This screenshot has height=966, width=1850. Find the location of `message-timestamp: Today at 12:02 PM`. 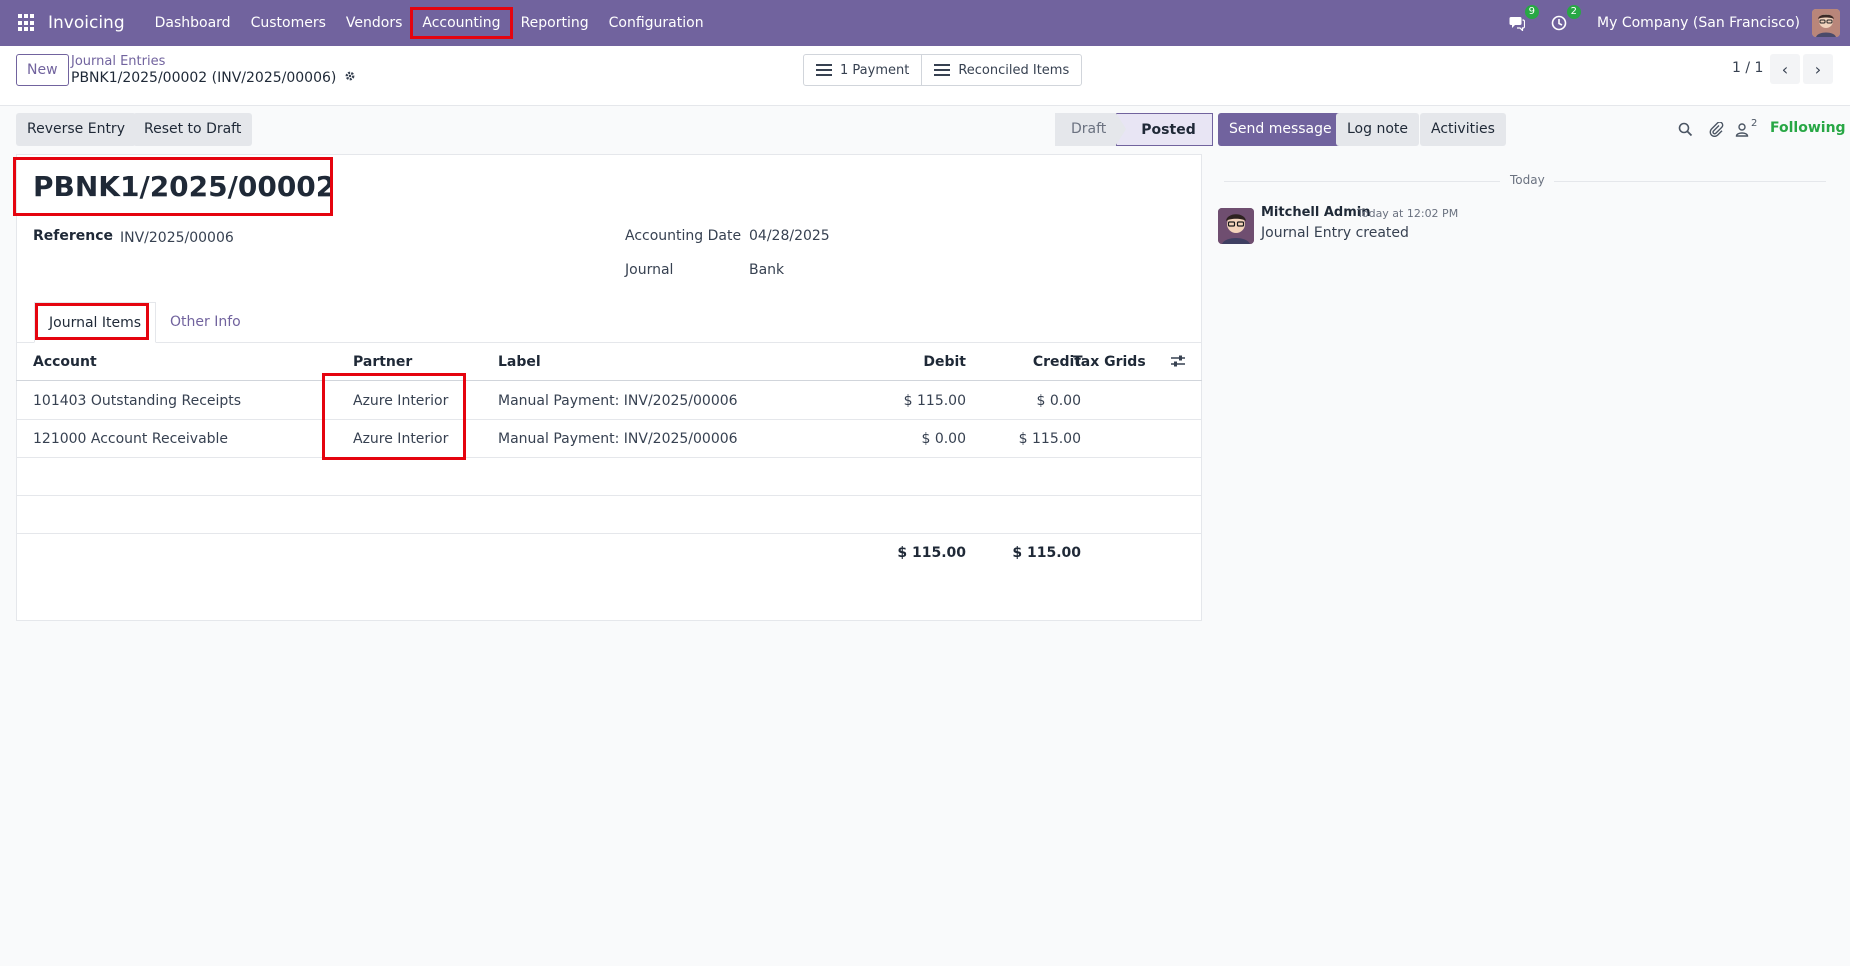

message-timestamp: Today at 12:02 PM is located at coordinates (1408, 213).